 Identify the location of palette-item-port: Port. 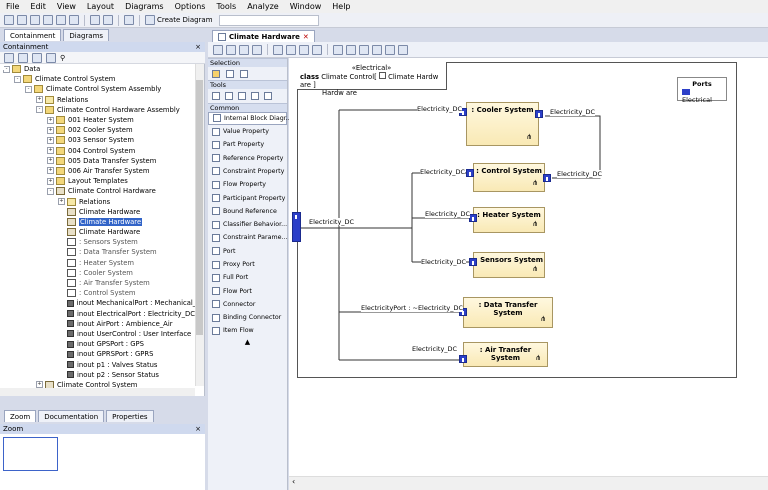
(247, 251).